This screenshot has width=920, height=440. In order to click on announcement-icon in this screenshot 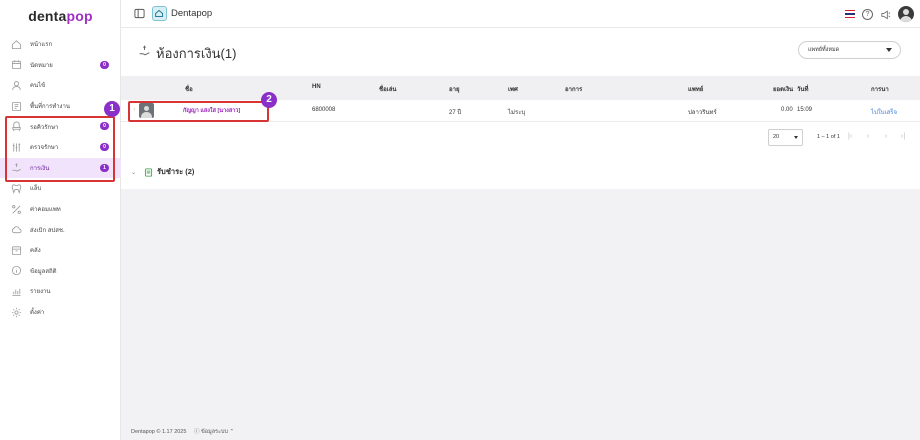, I will do `click(885, 14)`.